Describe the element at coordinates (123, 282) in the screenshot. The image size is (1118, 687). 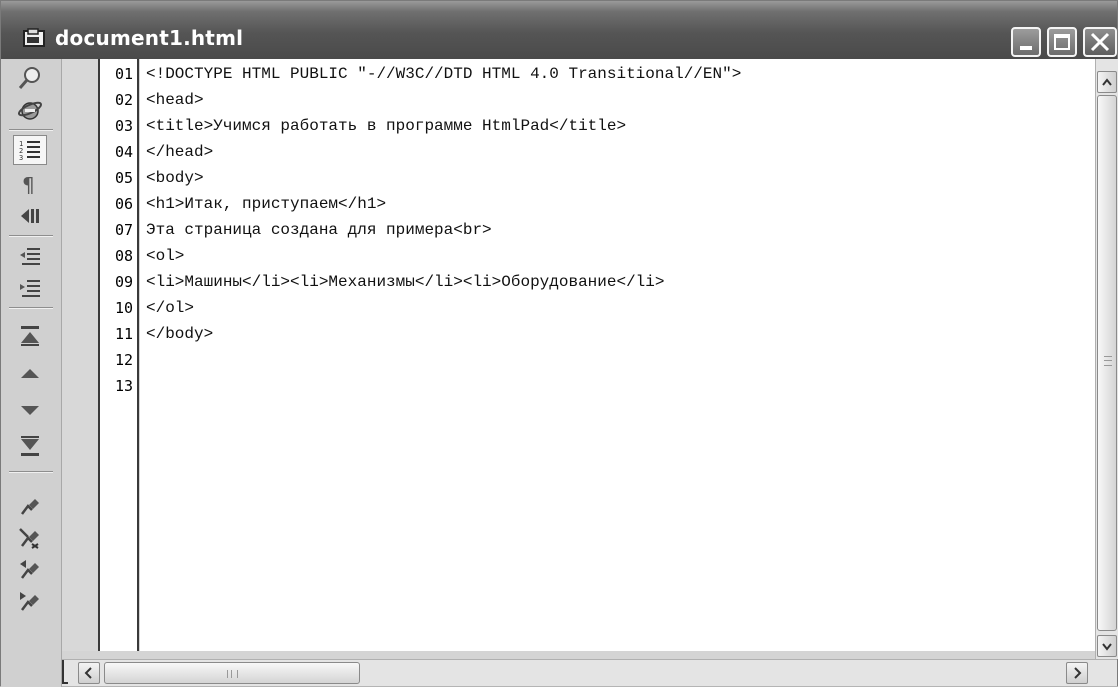
I see `line-number: 09` at that location.